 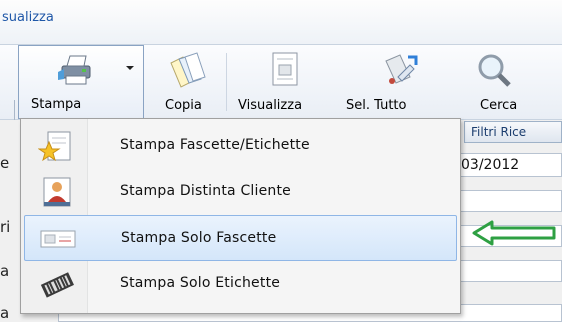 I want to click on magnifier-icon, so click(x=492, y=69).